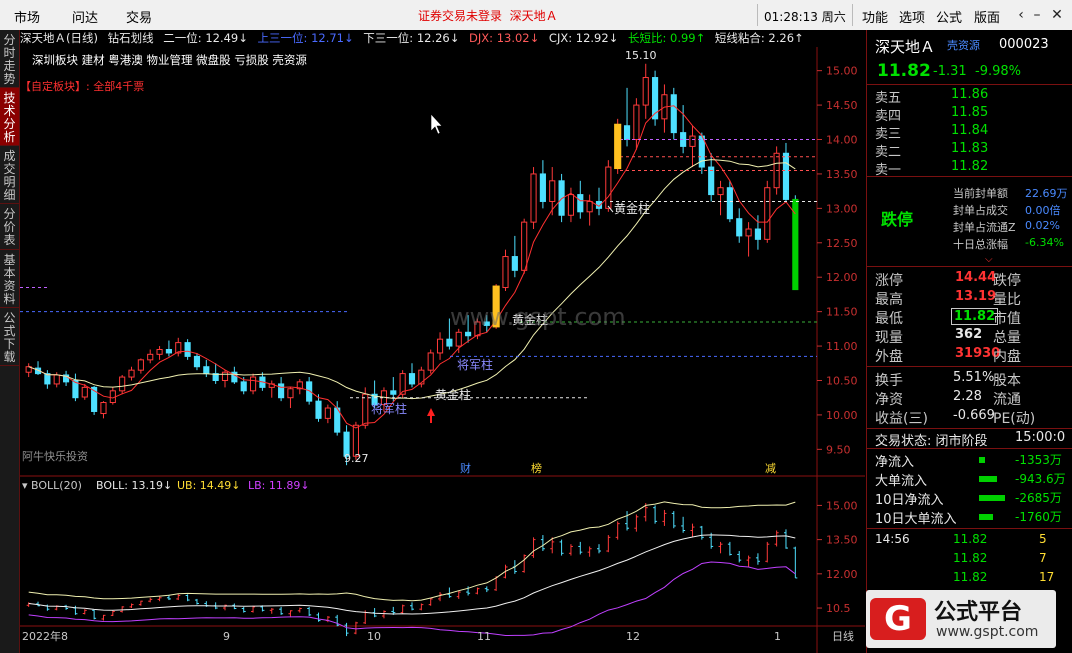  What do you see at coordinates (55, 456) in the screenshot?
I see `author-label: 阿牛快乐投资` at bounding box center [55, 456].